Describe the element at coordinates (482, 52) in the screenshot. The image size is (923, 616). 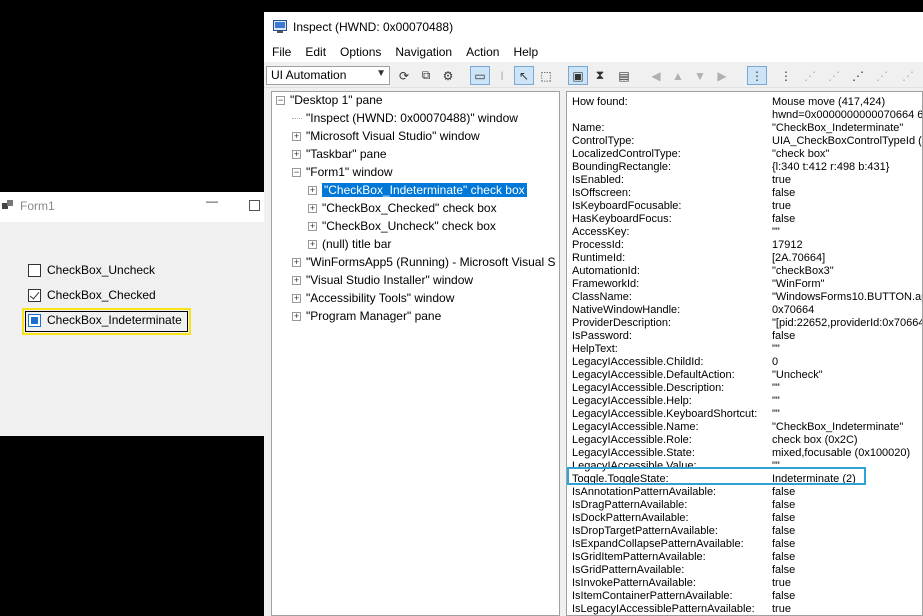
I see `menu-action: Action` at that location.